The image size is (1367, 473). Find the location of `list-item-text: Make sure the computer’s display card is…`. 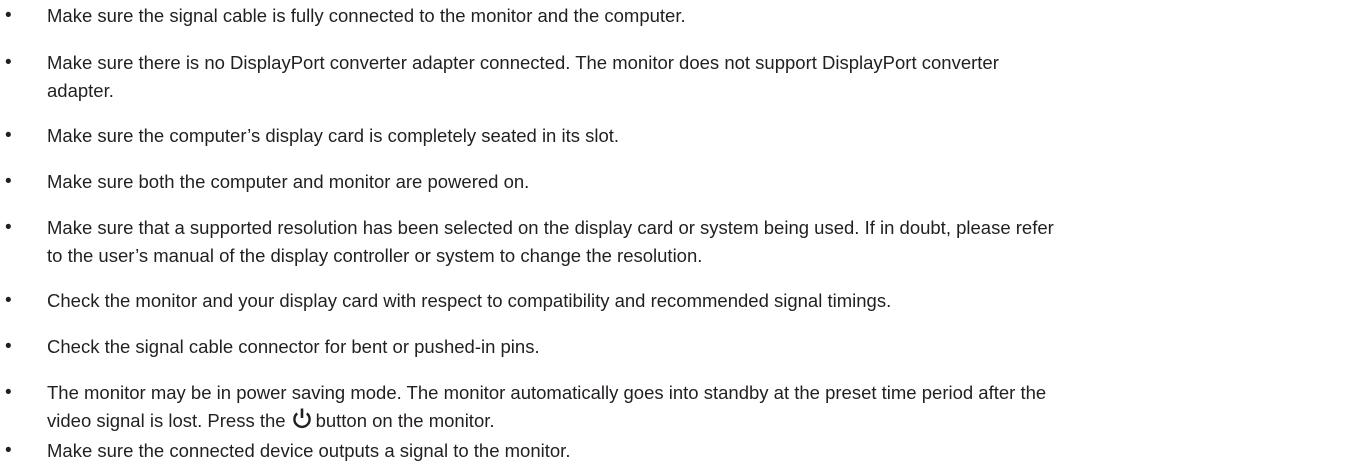

list-item-text: Make sure the computer’s display card is… is located at coordinates (697, 136).